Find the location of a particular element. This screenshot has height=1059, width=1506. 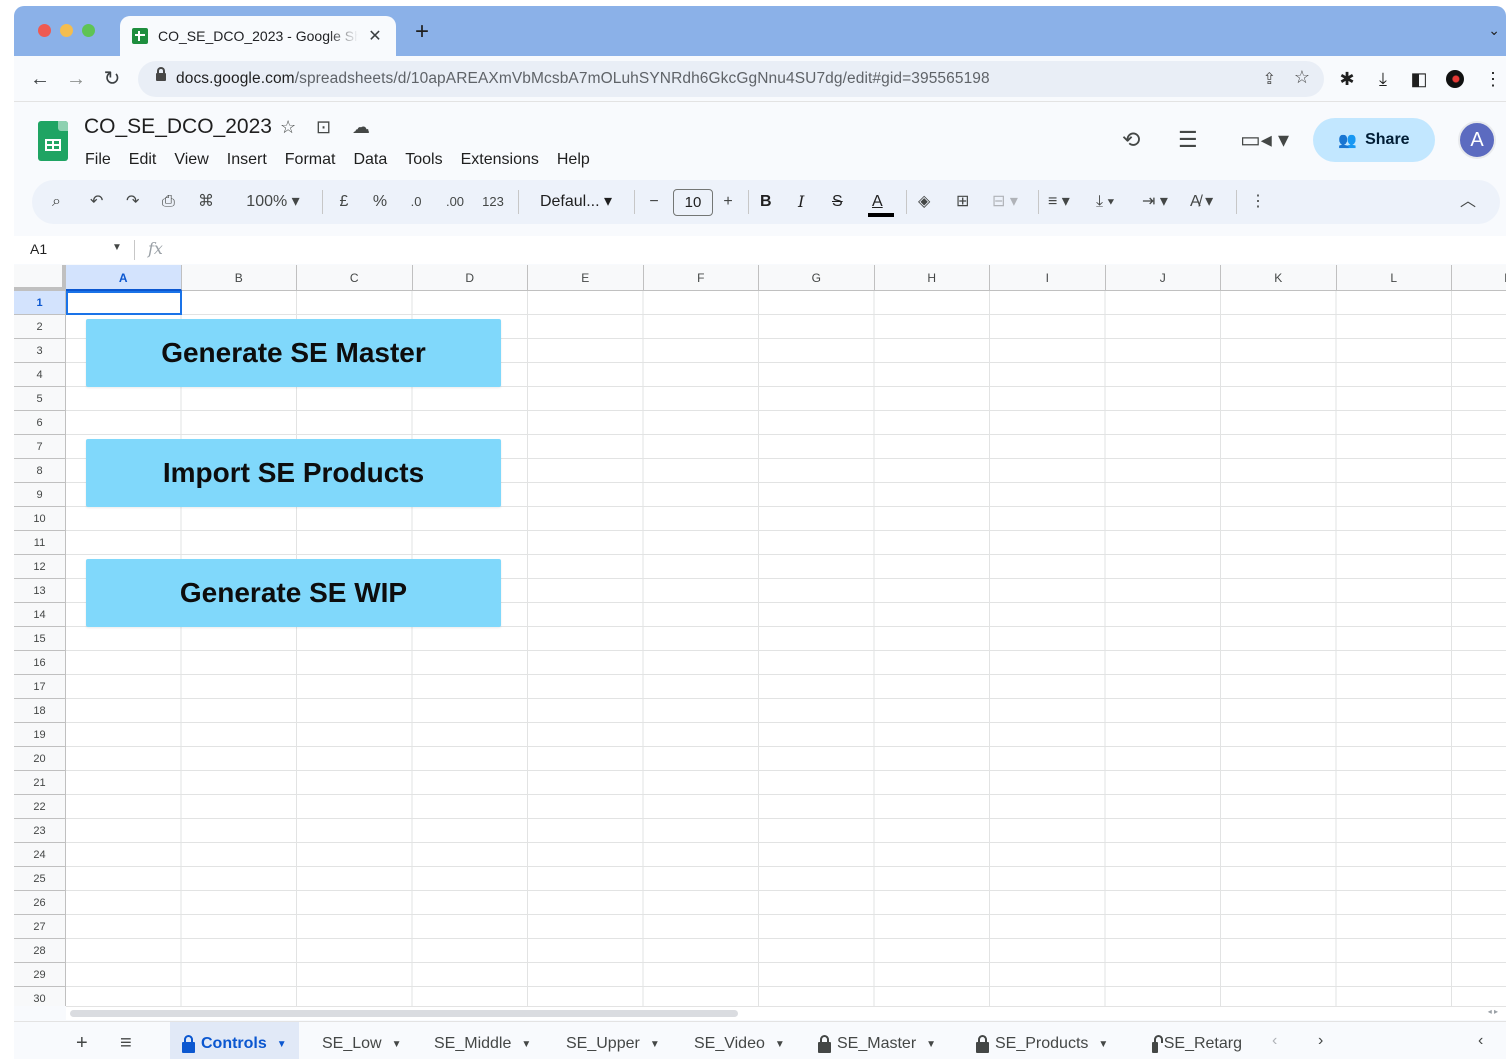

new-tab-button: + is located at coordinates (422, 32).